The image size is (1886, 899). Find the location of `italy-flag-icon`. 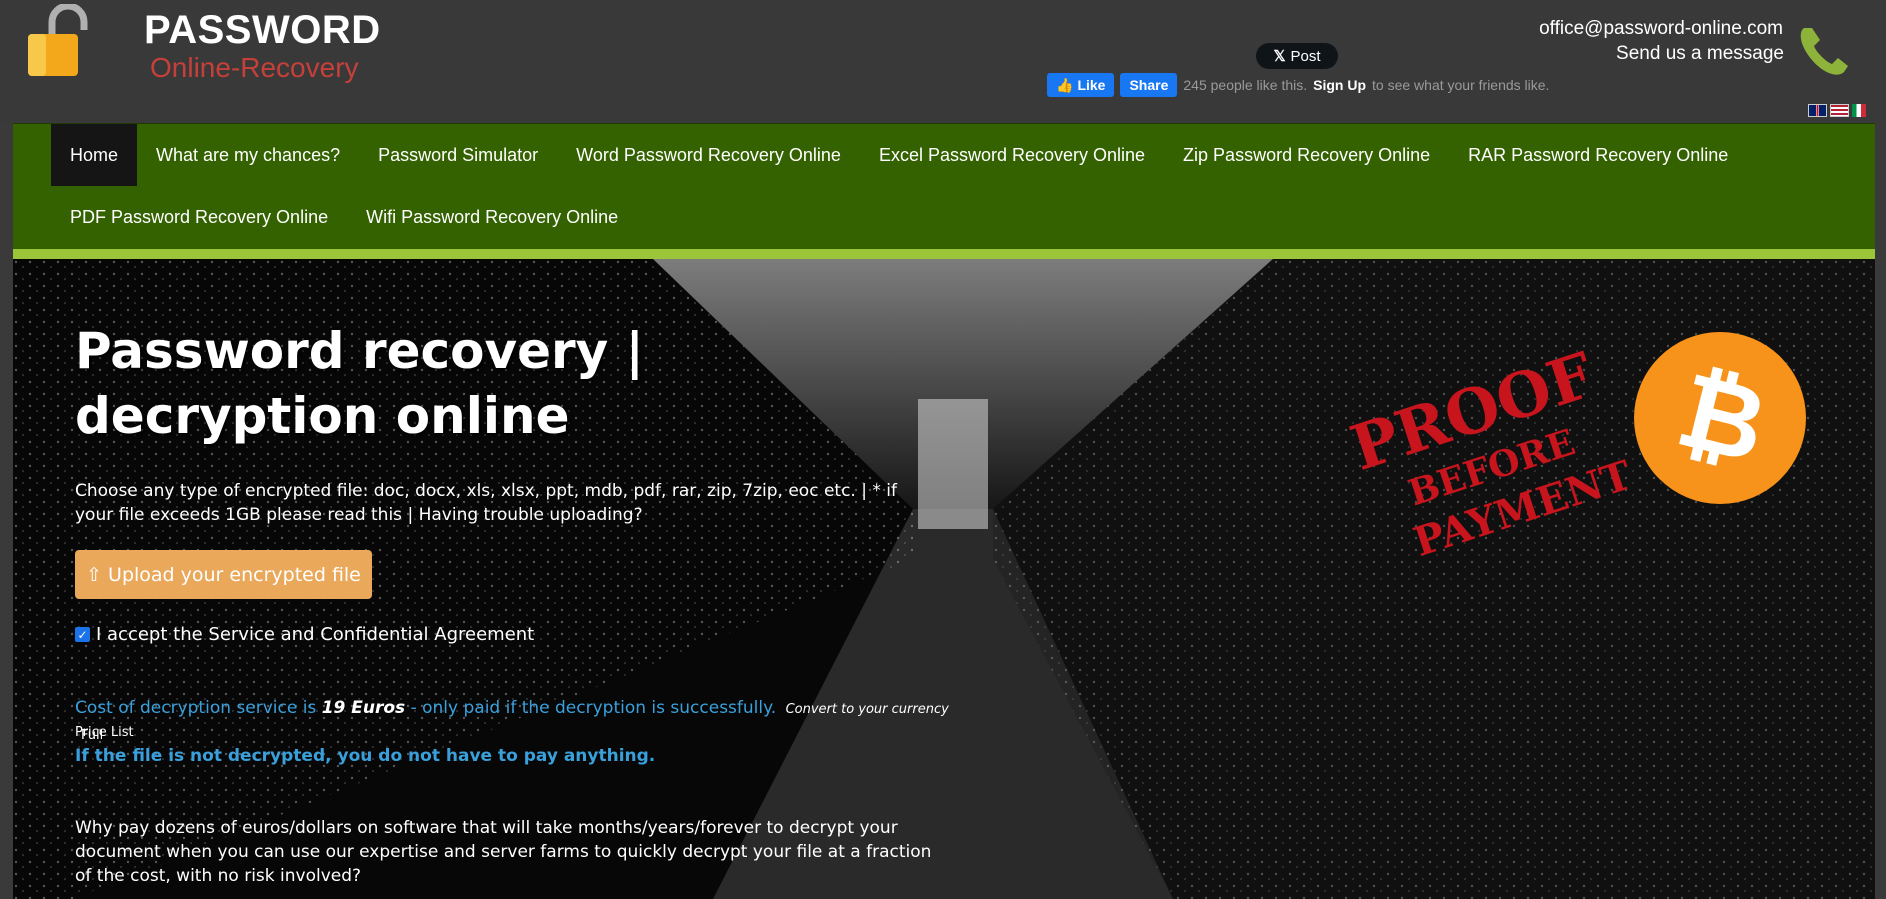

italy-flag-icon is located at coordinates (1859, 110).